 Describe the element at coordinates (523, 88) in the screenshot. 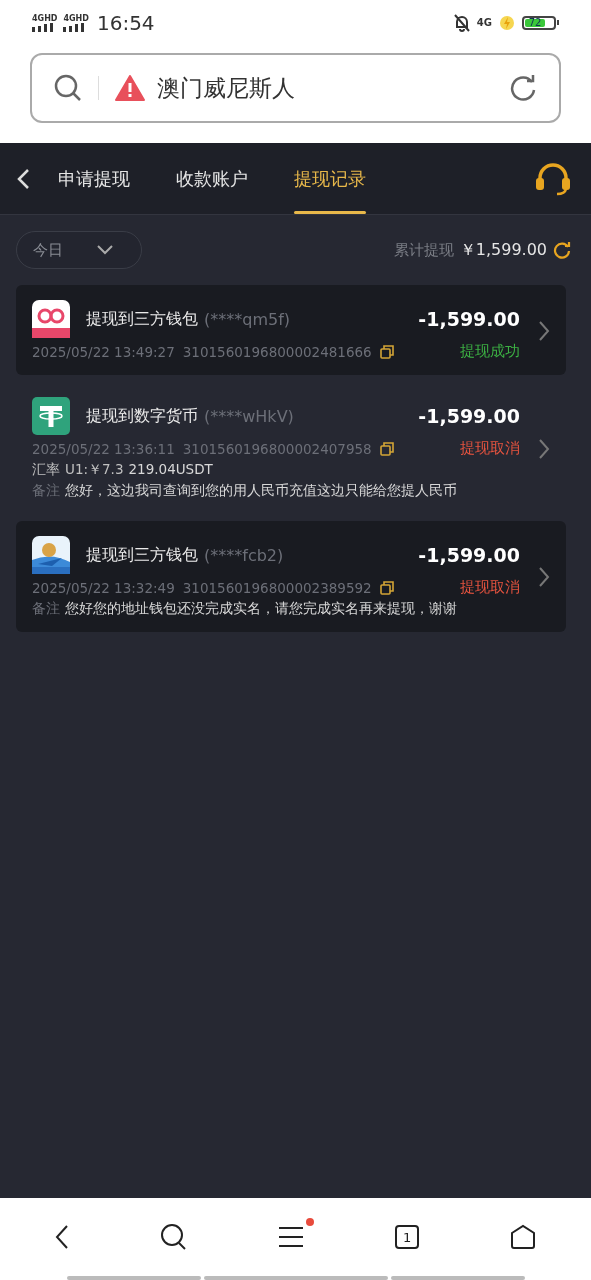

I see `reload-icon` at that location.